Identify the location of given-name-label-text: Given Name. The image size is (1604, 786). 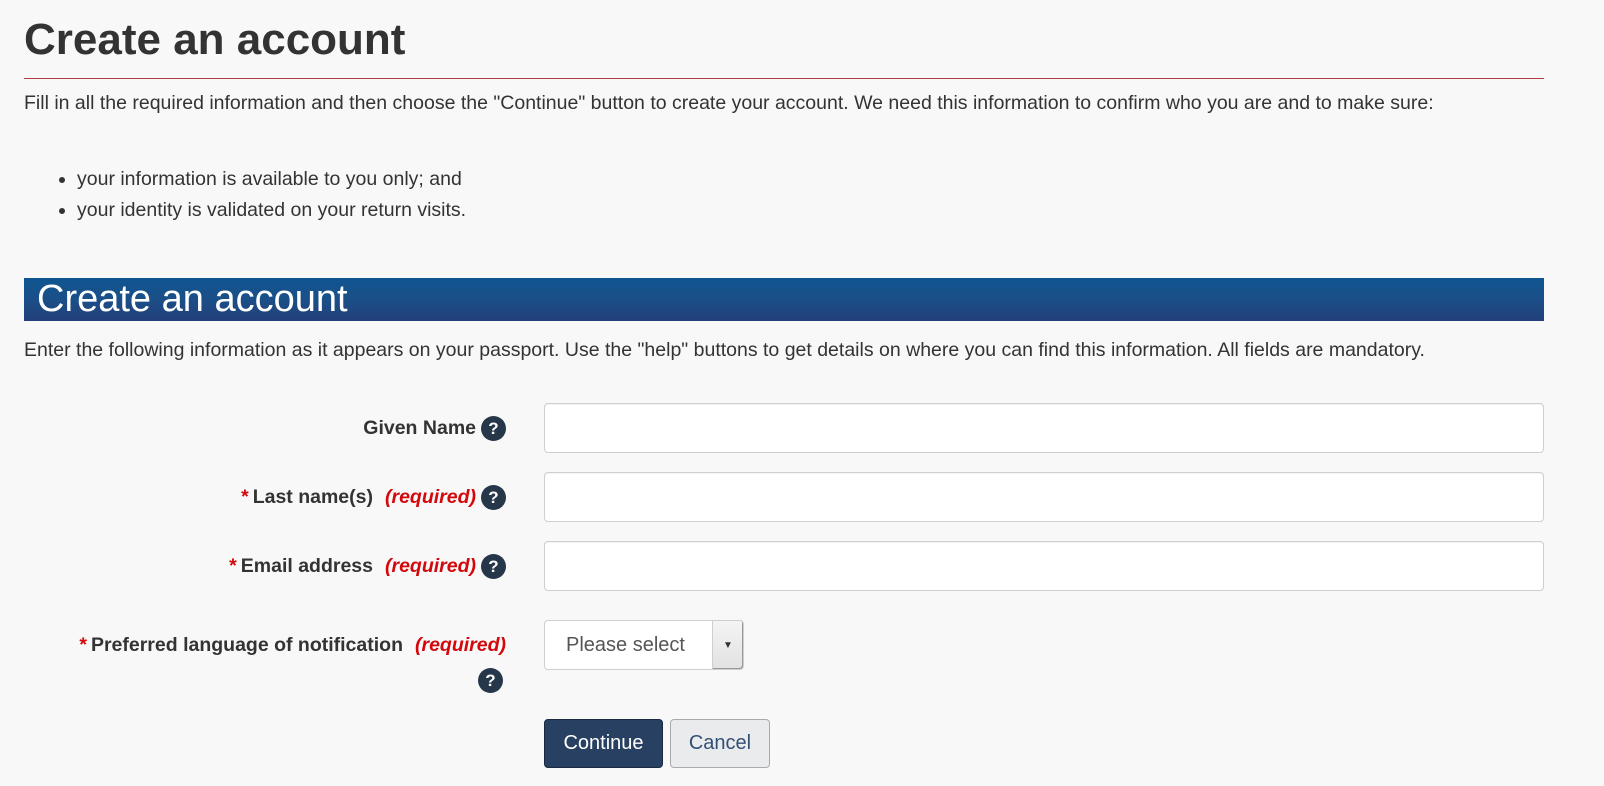
(419, 427).